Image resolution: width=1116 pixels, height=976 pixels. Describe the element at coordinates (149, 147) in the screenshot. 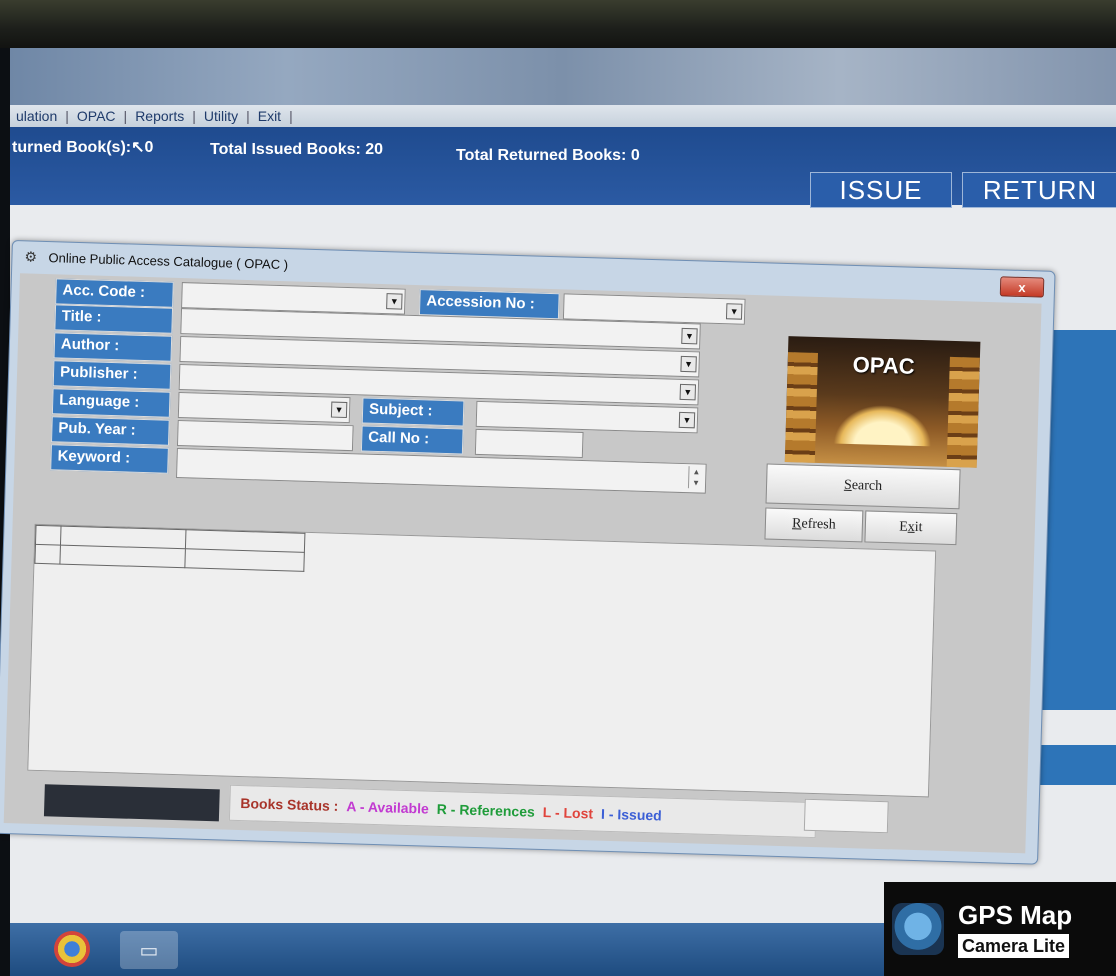

I see `returned-books-value: 0` at that location.